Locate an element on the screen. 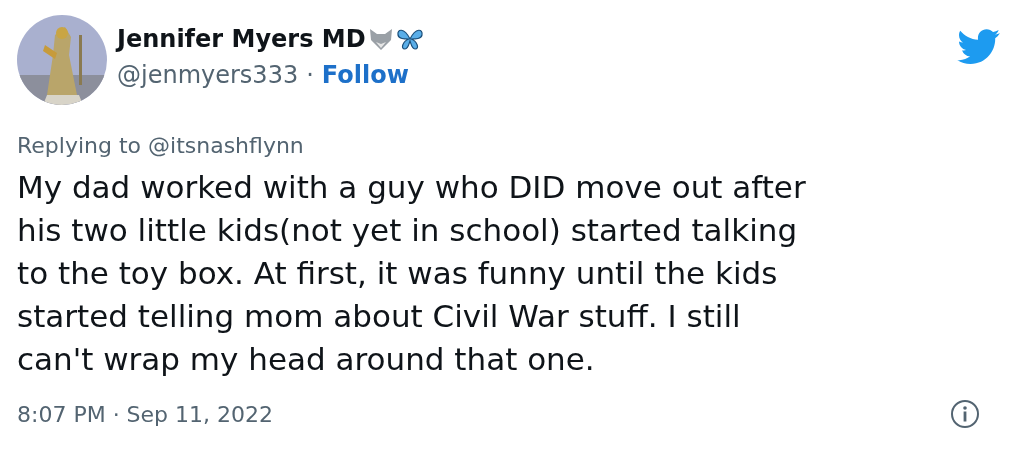 This screenshot has height=473, width=1024. bird-icon is located at coordinates (979, 47).